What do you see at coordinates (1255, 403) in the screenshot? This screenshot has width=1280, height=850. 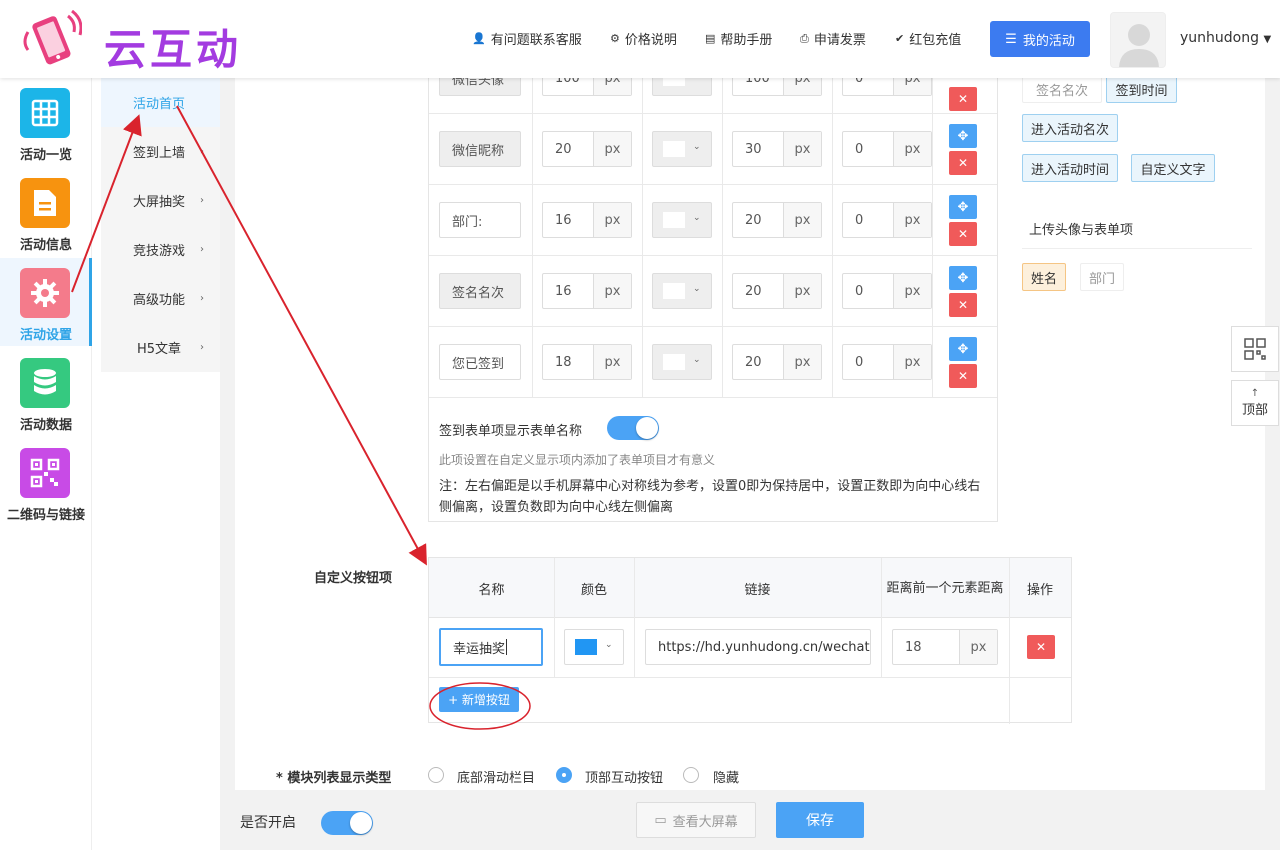 I see `back-to-top-button: ↑ 顶部` at bounding box center [1255, 403].